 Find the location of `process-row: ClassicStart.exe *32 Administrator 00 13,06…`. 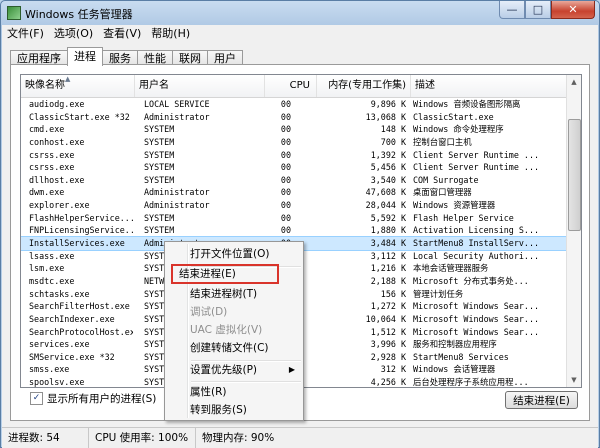

process-row: ClassicStart.exe *32 Administrator 00 13,06… is located at coordinates (295, 117).